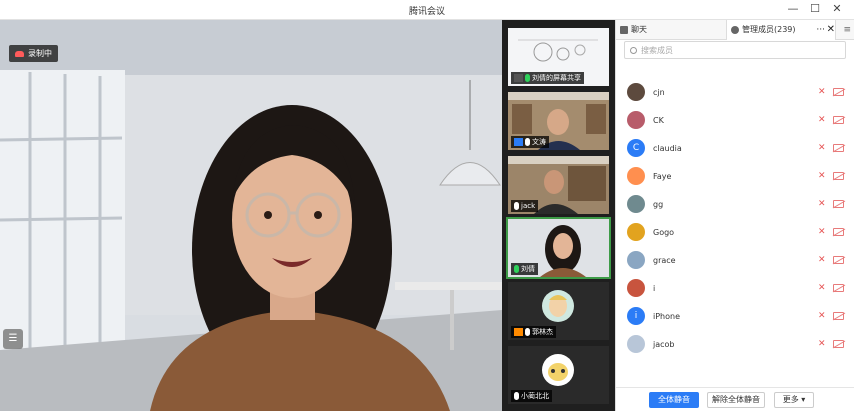 This screenshot has width=854, height=411. What do you see at coordinates (654, 288) in the screenshot?
I see `member-name: i` at bounding box center [654, 288].